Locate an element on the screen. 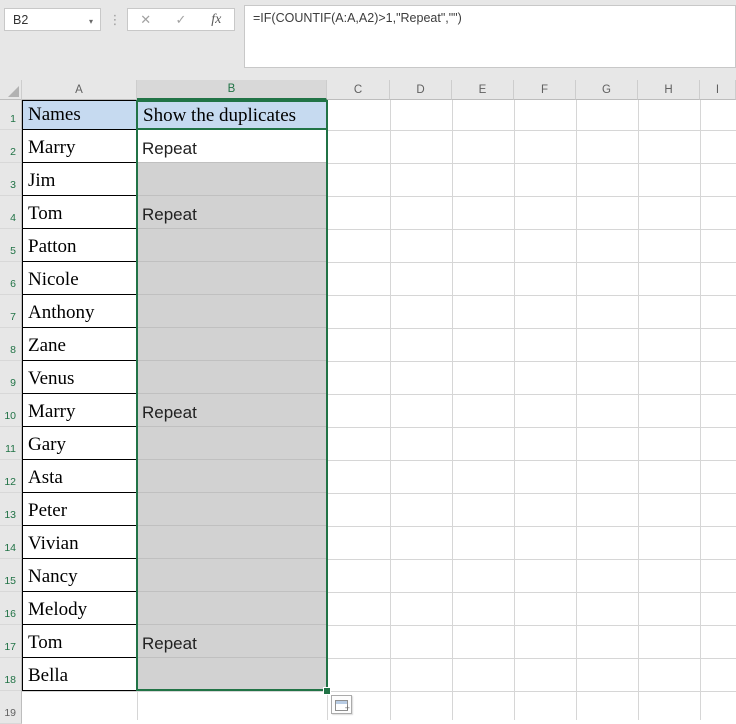 This screenshot has width=736, height=724. cell-A7: Anthony is located at coordinates (79, 311).